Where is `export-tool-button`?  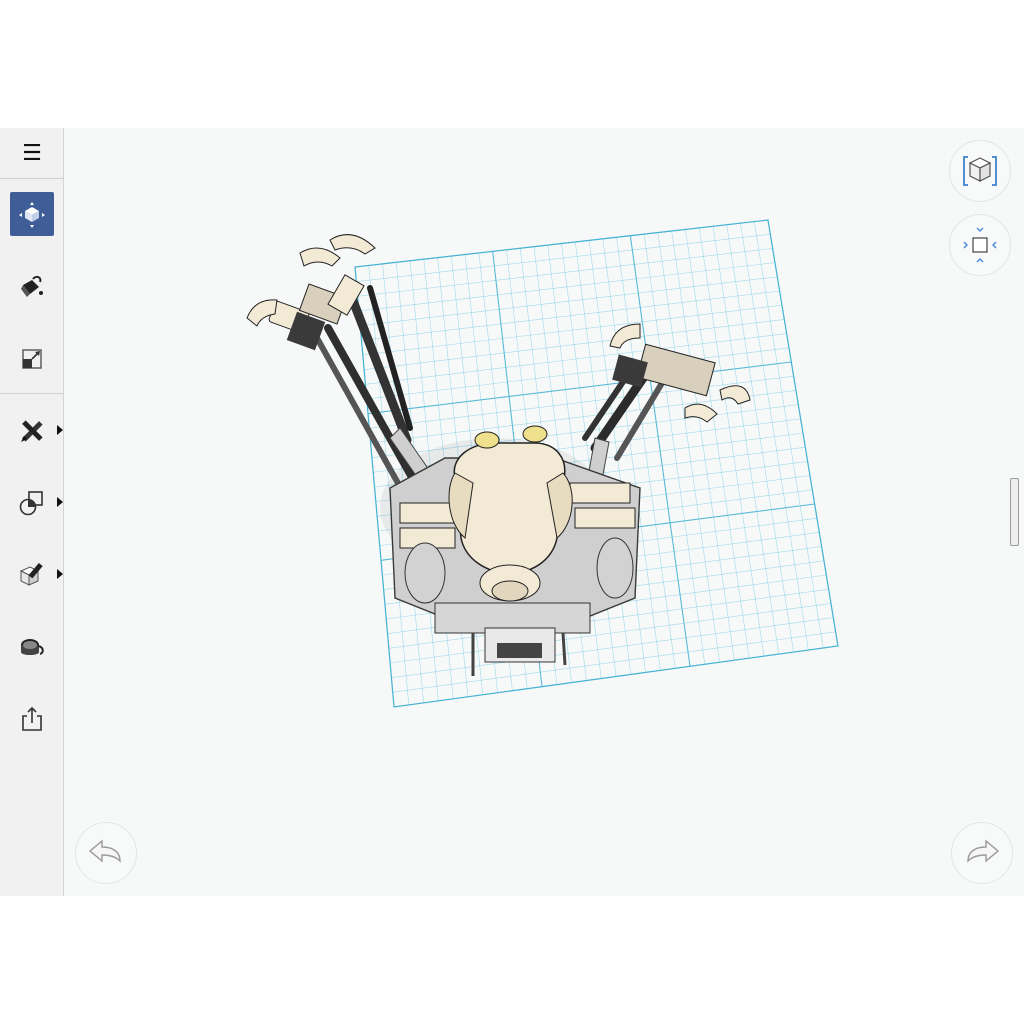 export-tool-button is located at coordinates (32, 719).